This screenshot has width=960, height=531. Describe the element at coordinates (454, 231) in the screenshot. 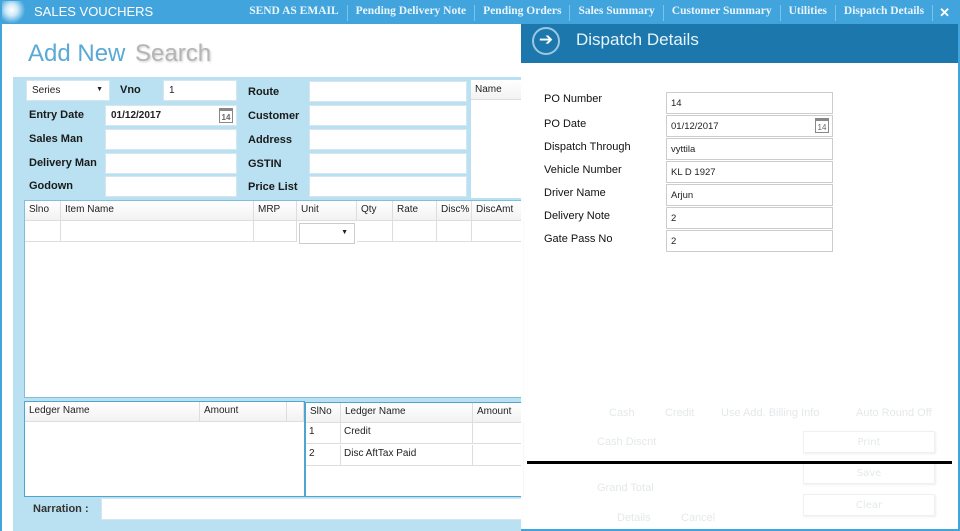

I see `cell-disc-pct` at that location.